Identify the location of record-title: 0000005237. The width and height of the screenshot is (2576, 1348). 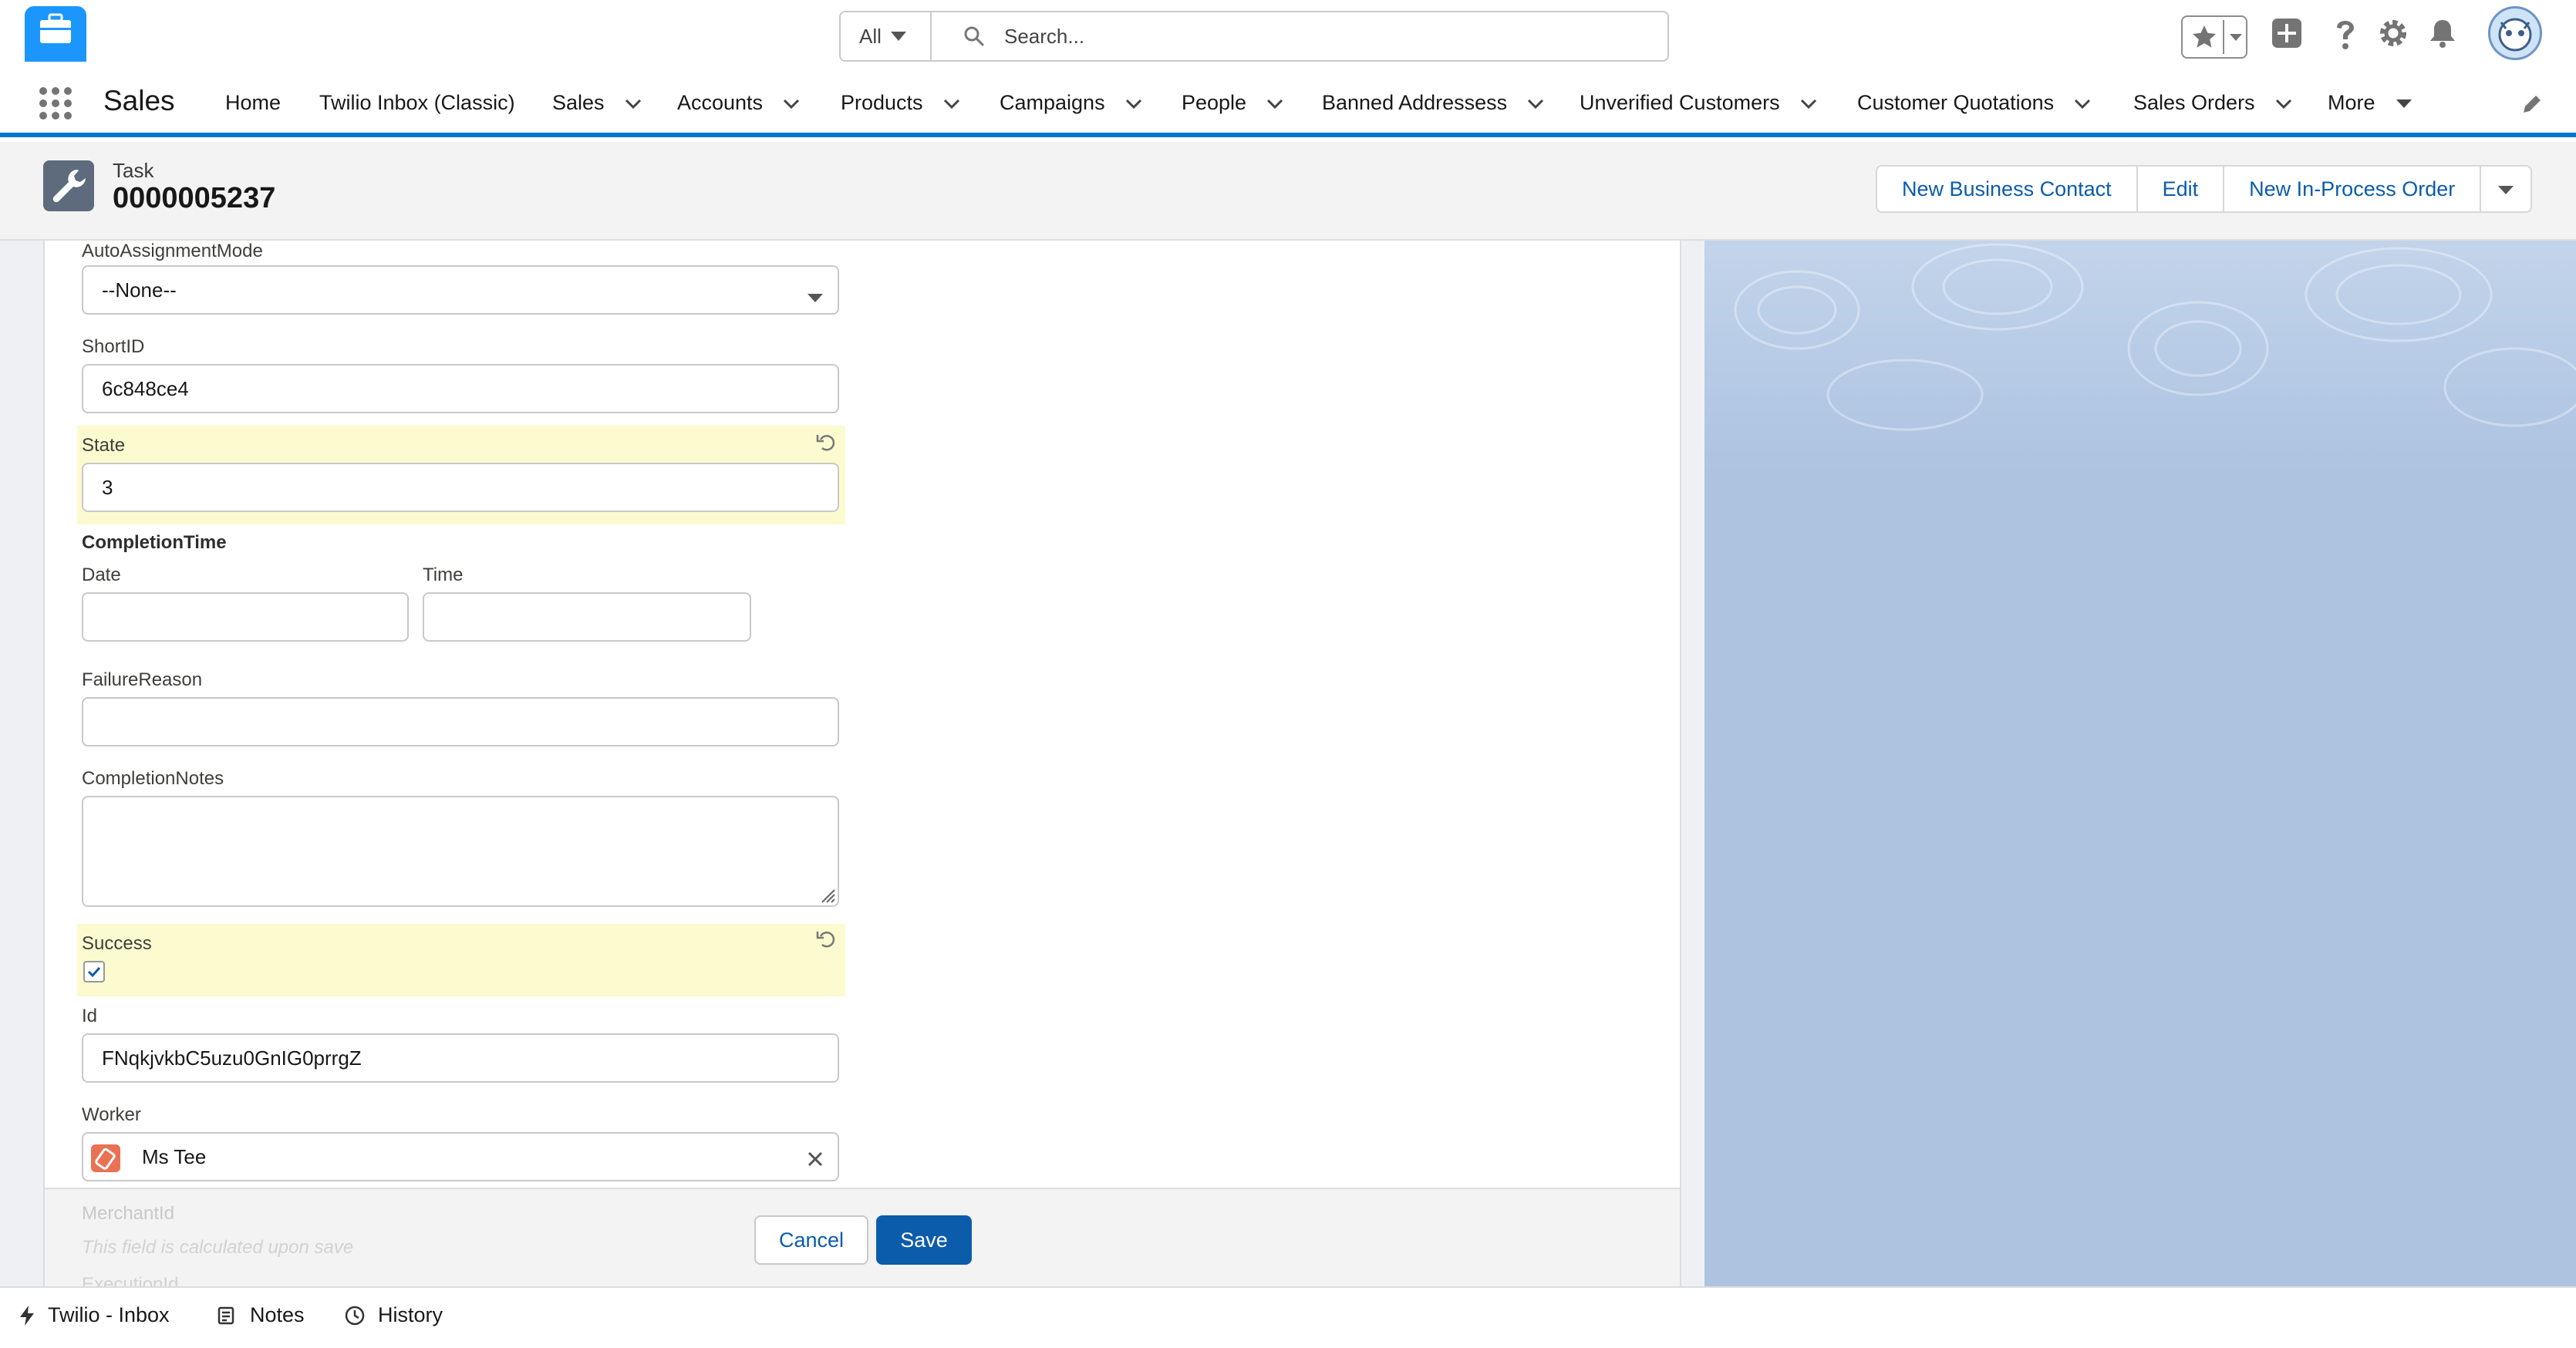
(194, 198).